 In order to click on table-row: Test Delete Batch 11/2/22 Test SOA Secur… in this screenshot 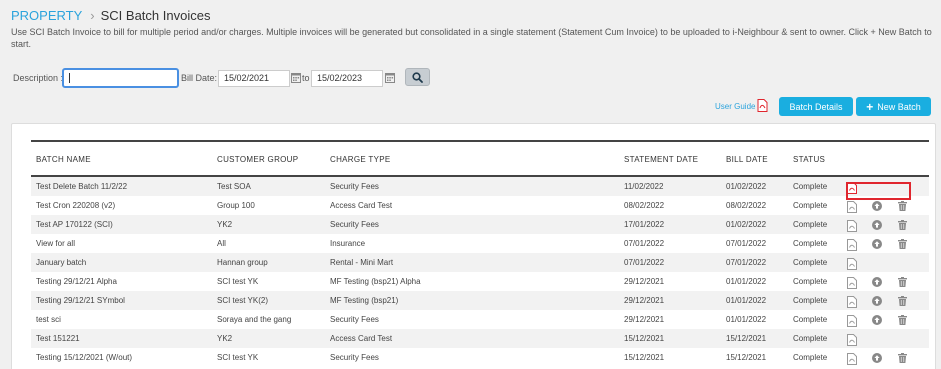, I will do `click(480, 188)`.